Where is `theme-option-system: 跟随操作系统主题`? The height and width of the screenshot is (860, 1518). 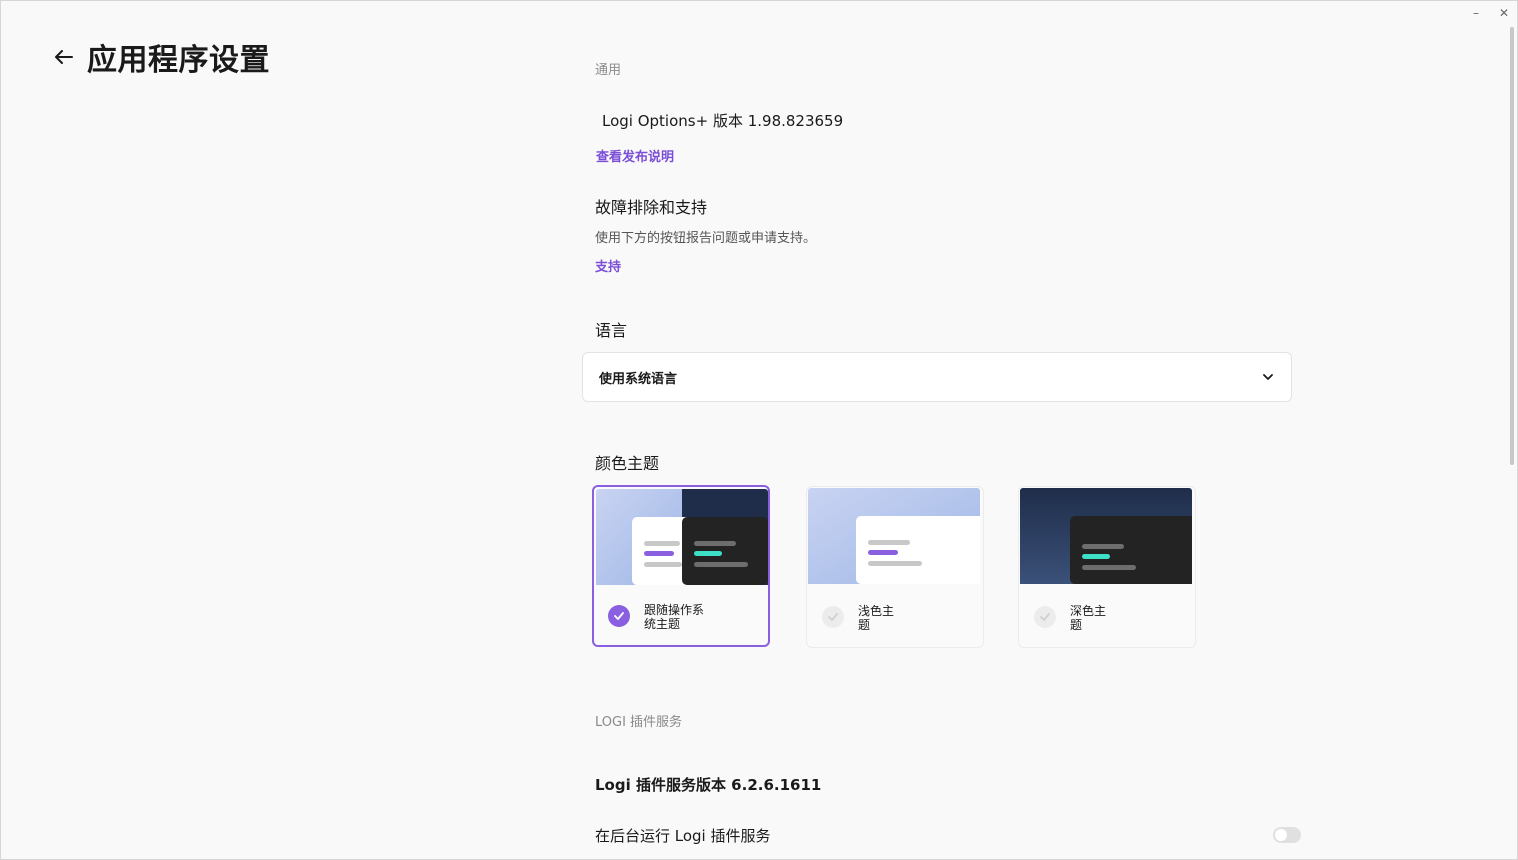 theme-option-system: 跟随操作系统主题 is located at coordinates (681, 566).